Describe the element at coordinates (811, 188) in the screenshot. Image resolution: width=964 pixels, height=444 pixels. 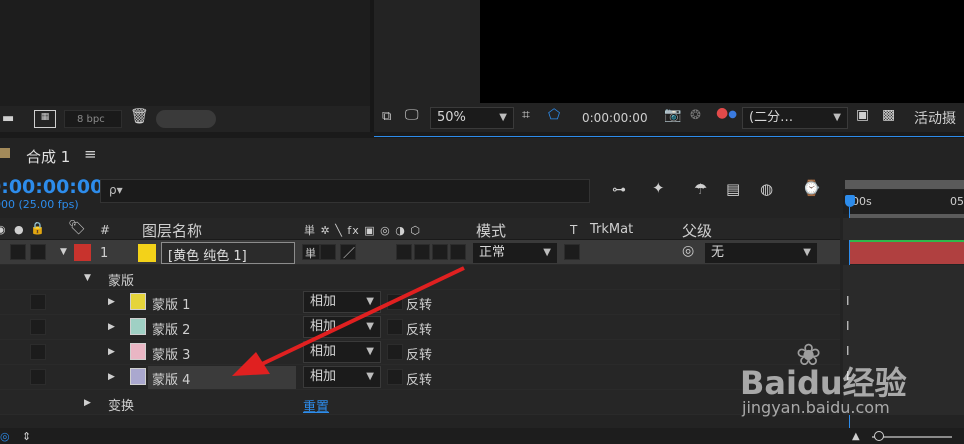
I see `graph-editor-icon: ⌚` at that location.